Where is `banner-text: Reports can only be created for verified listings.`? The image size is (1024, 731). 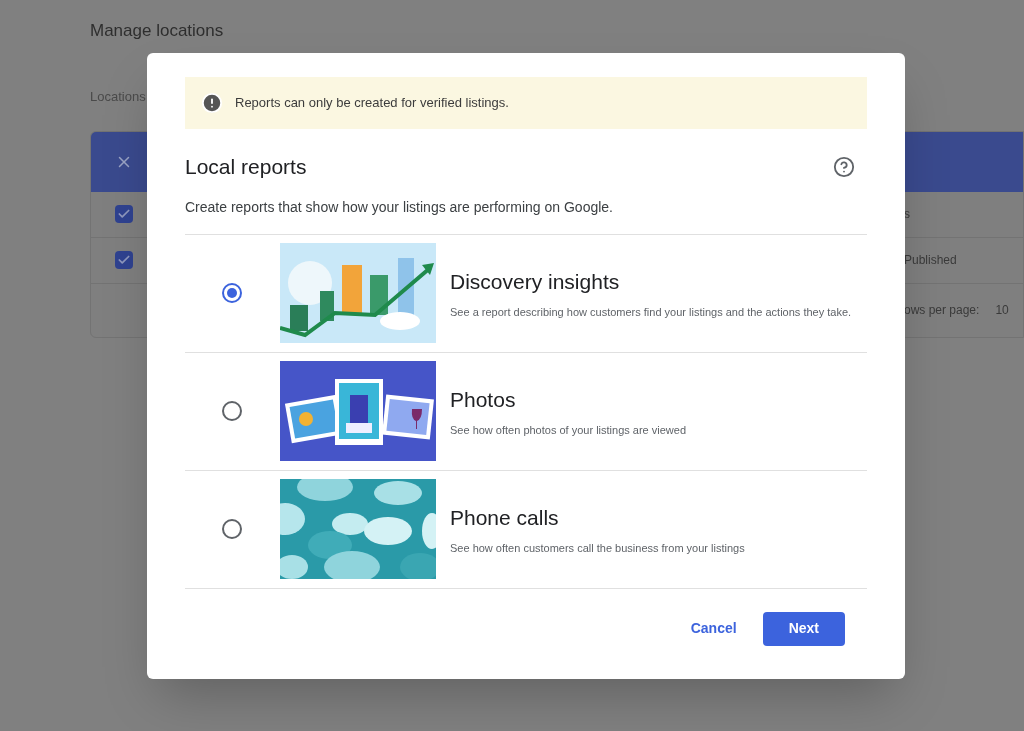
banner-text: Reports can only be created for verified listings. is located at coordinates (372, 103).